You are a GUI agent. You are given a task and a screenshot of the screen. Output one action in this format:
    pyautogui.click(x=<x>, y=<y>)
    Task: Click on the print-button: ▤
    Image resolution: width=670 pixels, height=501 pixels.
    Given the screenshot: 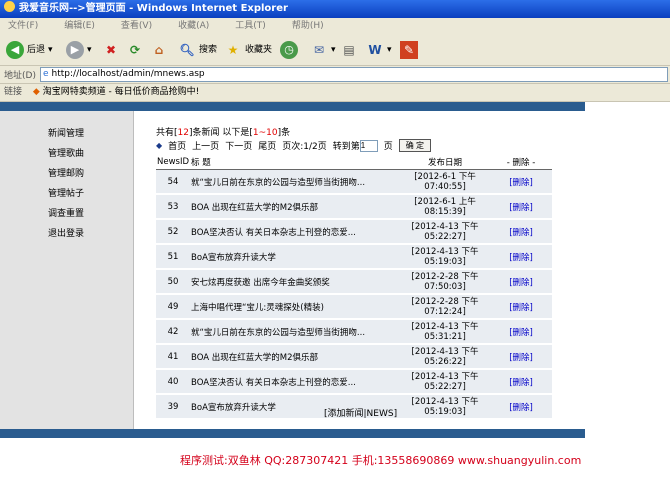 What is the action you would take?
    pyautogui.click(x=349, y=50)
    